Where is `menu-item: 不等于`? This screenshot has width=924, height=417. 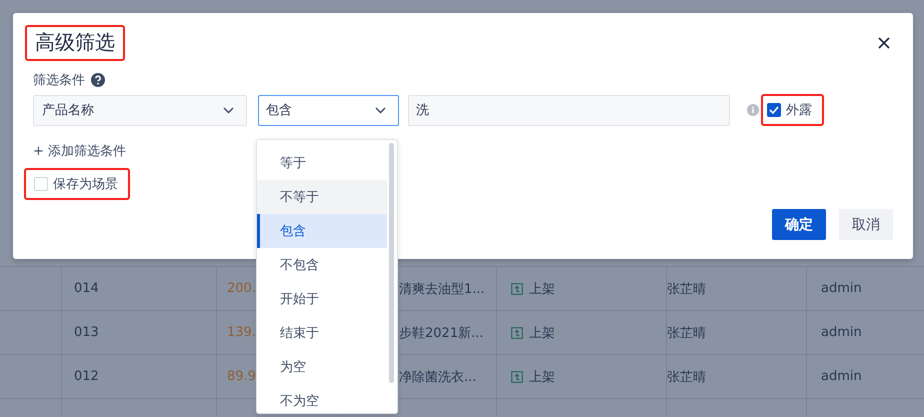 menu-item: 不等于 is located at coordinates (322, 197).